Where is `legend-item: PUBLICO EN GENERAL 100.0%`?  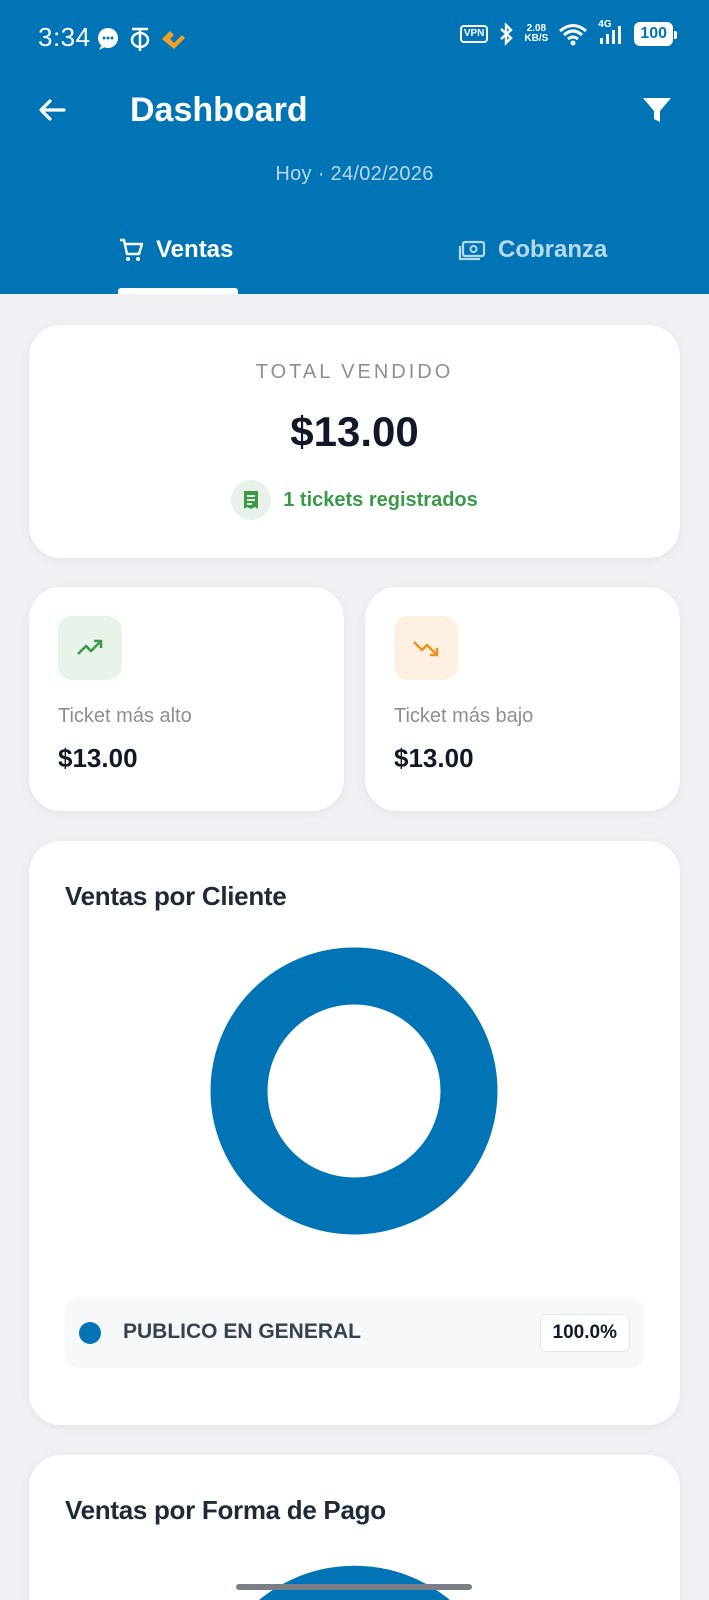
legend-item: PUBLICO EN GENERAL 100.0% is located at coordinates (354, 1333).